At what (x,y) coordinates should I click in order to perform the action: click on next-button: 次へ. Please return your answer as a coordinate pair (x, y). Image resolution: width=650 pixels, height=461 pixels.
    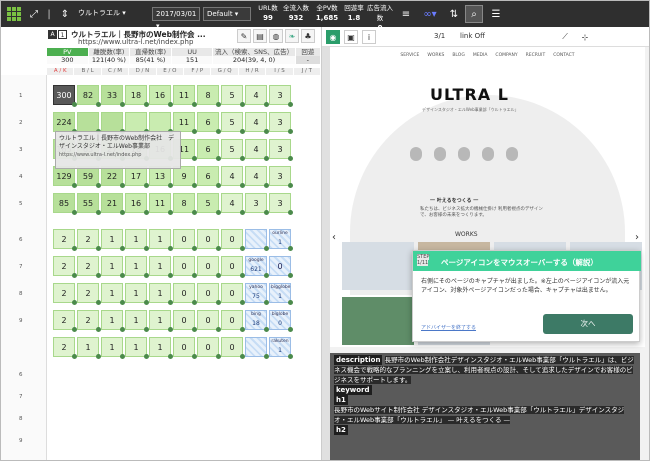
    Looking at the image, I should click on (588, 324).